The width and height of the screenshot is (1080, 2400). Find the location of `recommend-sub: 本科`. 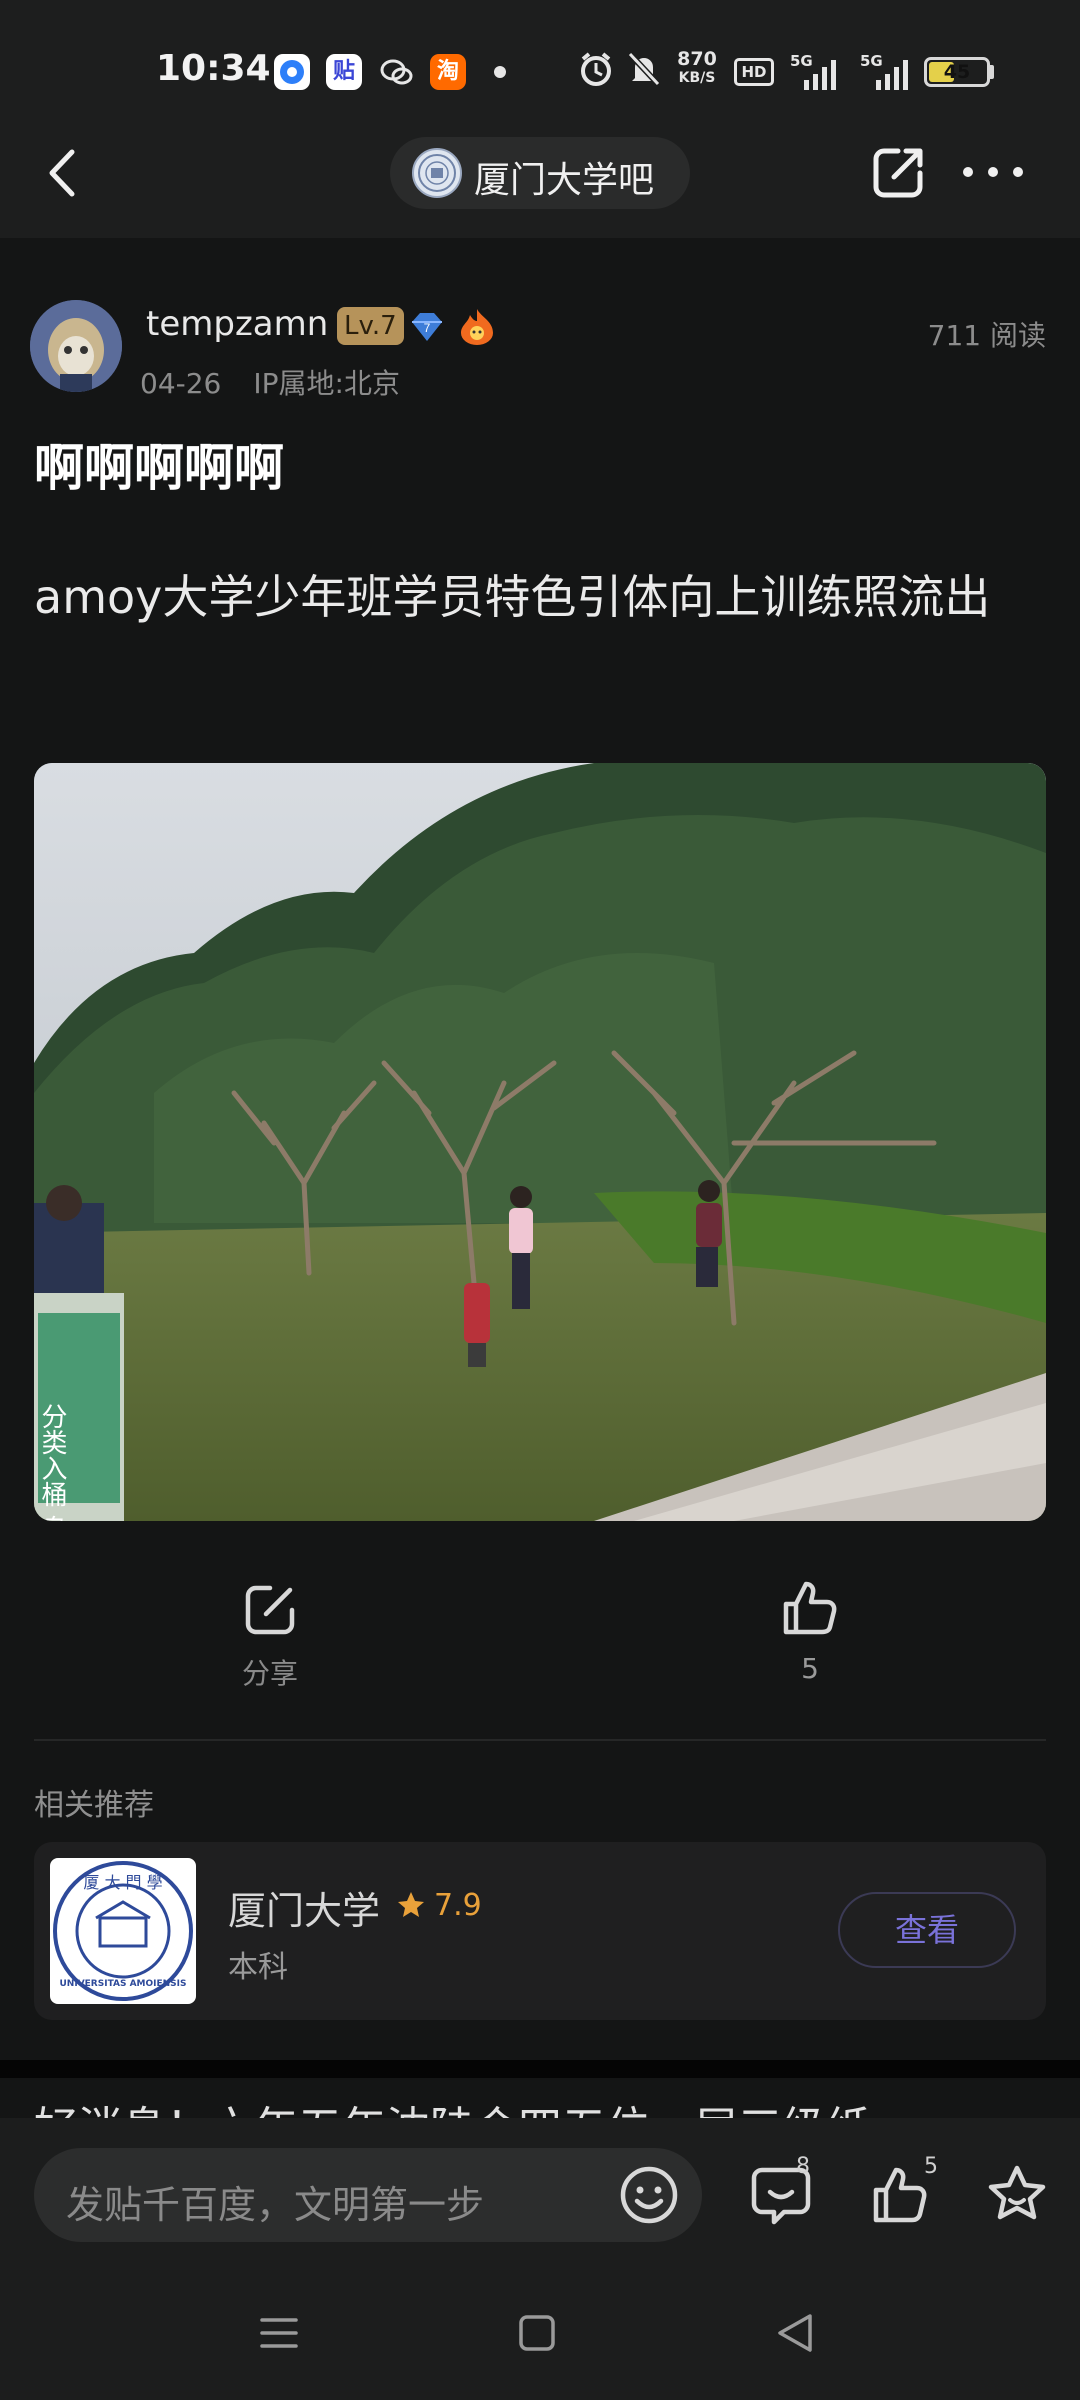

recommend-sub: 本科 is located at coordinates (258, 1967).